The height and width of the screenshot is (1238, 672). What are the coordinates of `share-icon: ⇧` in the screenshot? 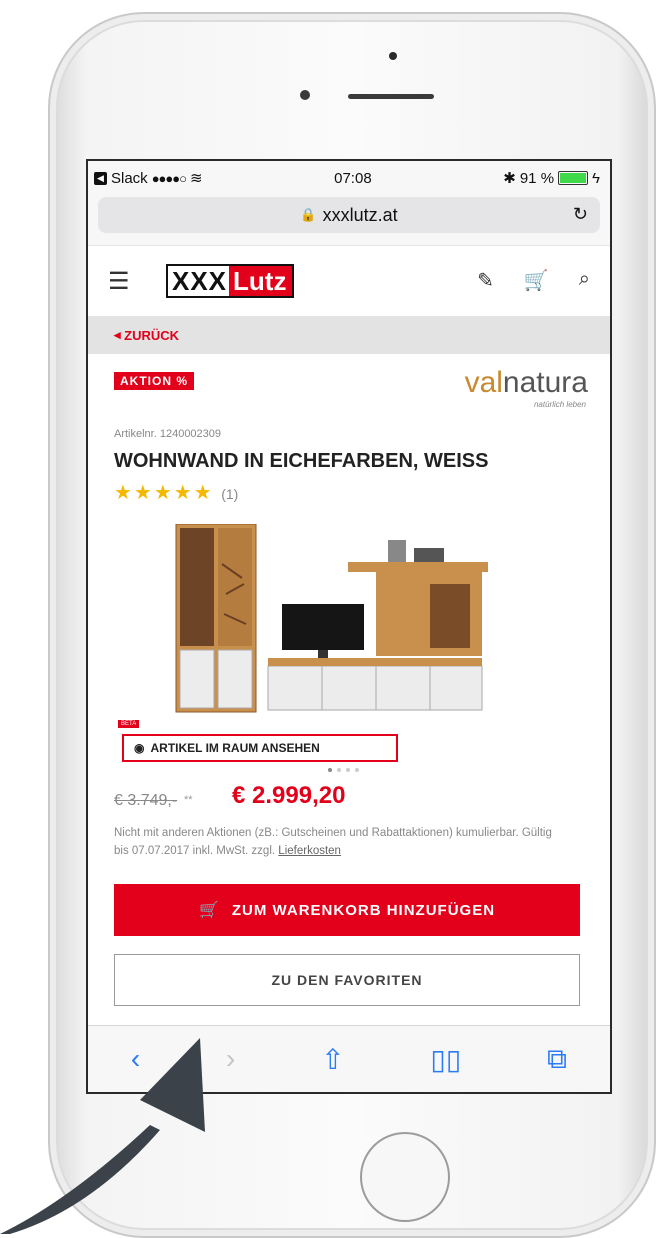 It's located at (332, 1059).